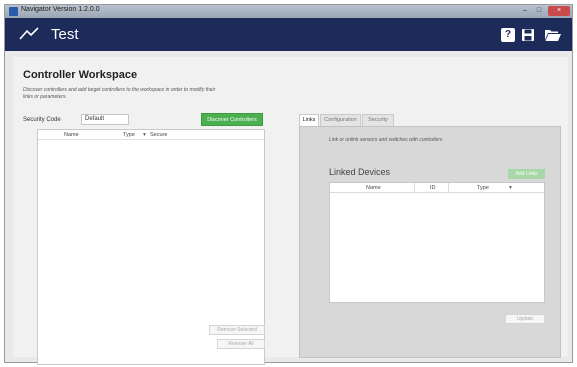  What do you see at coordinates (288, 34) in the screenshot?
I see `app-header: Test ?` at bounding box center [288, 34].